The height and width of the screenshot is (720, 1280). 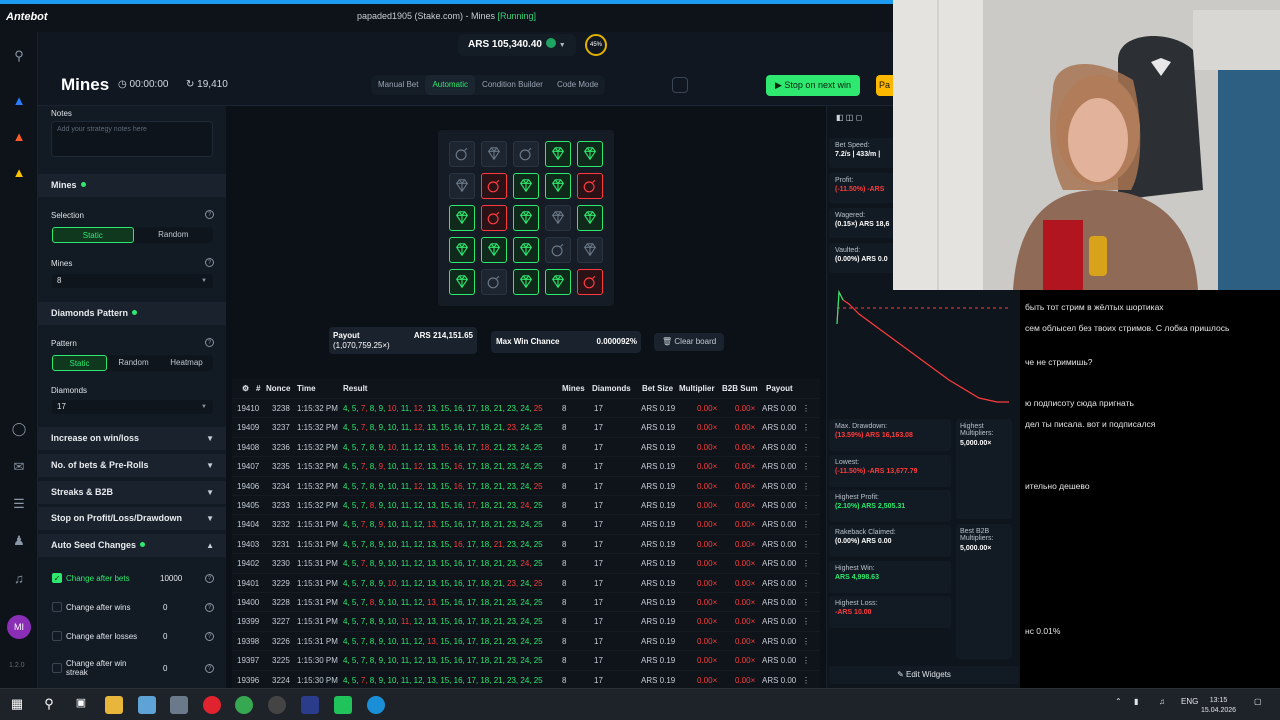 I want to click on change-after-win-streak-input: 0, so click(x=177, y=668).